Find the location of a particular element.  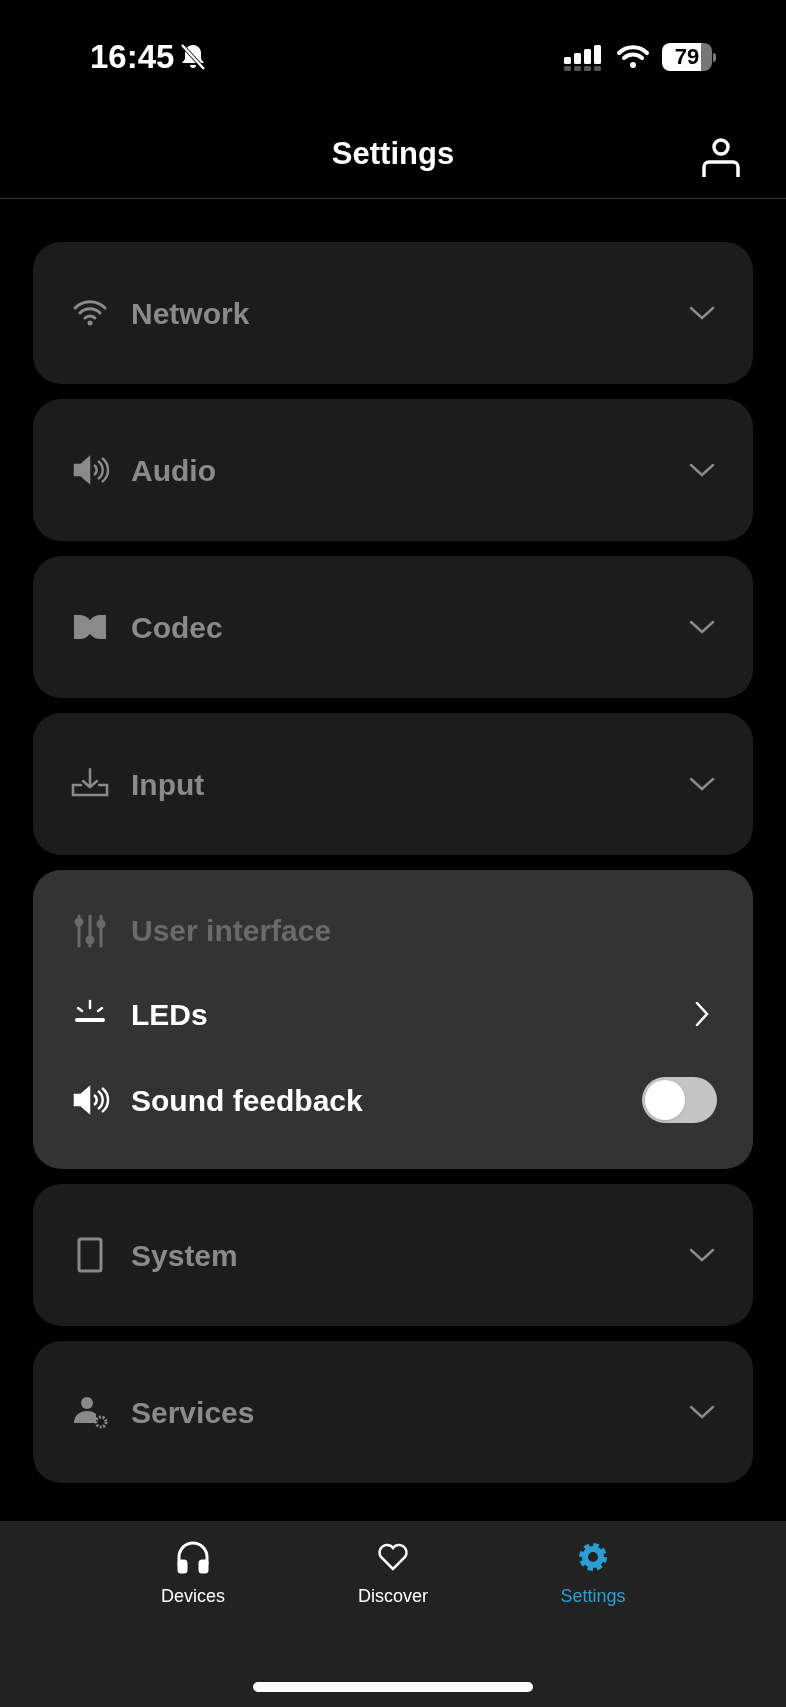

settings-section: System is located at coordinates (393, 1255).